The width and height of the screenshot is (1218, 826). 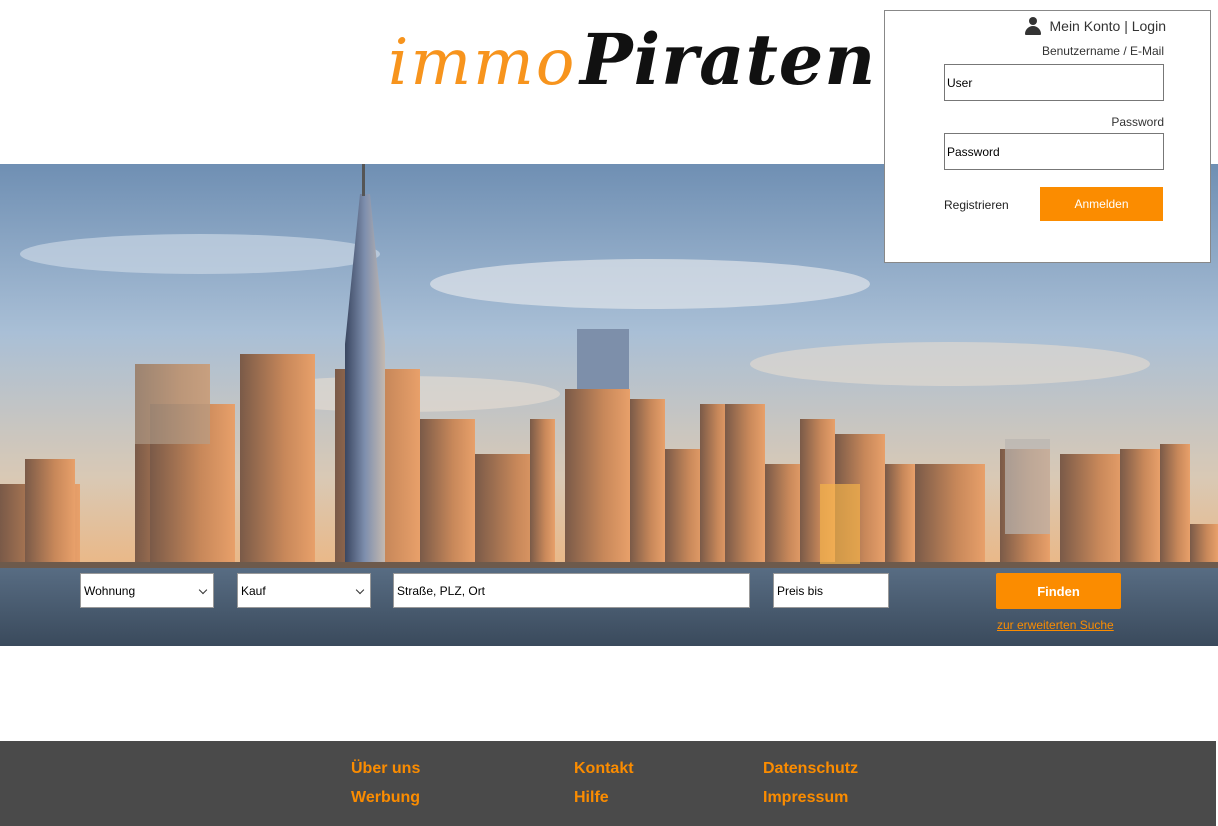 I want to click on password-label: Password, so click(x=1137, y=122).